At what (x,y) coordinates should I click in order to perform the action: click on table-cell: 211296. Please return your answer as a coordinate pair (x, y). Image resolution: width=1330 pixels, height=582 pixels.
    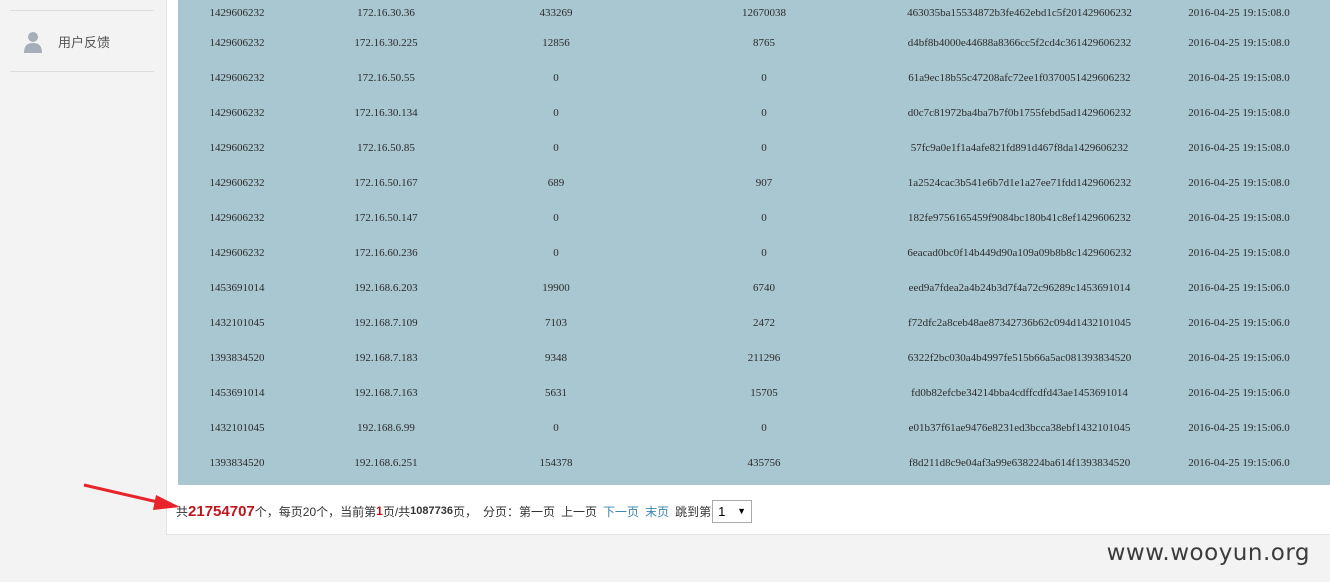
    Looking at the image, I should click on (764, 357).